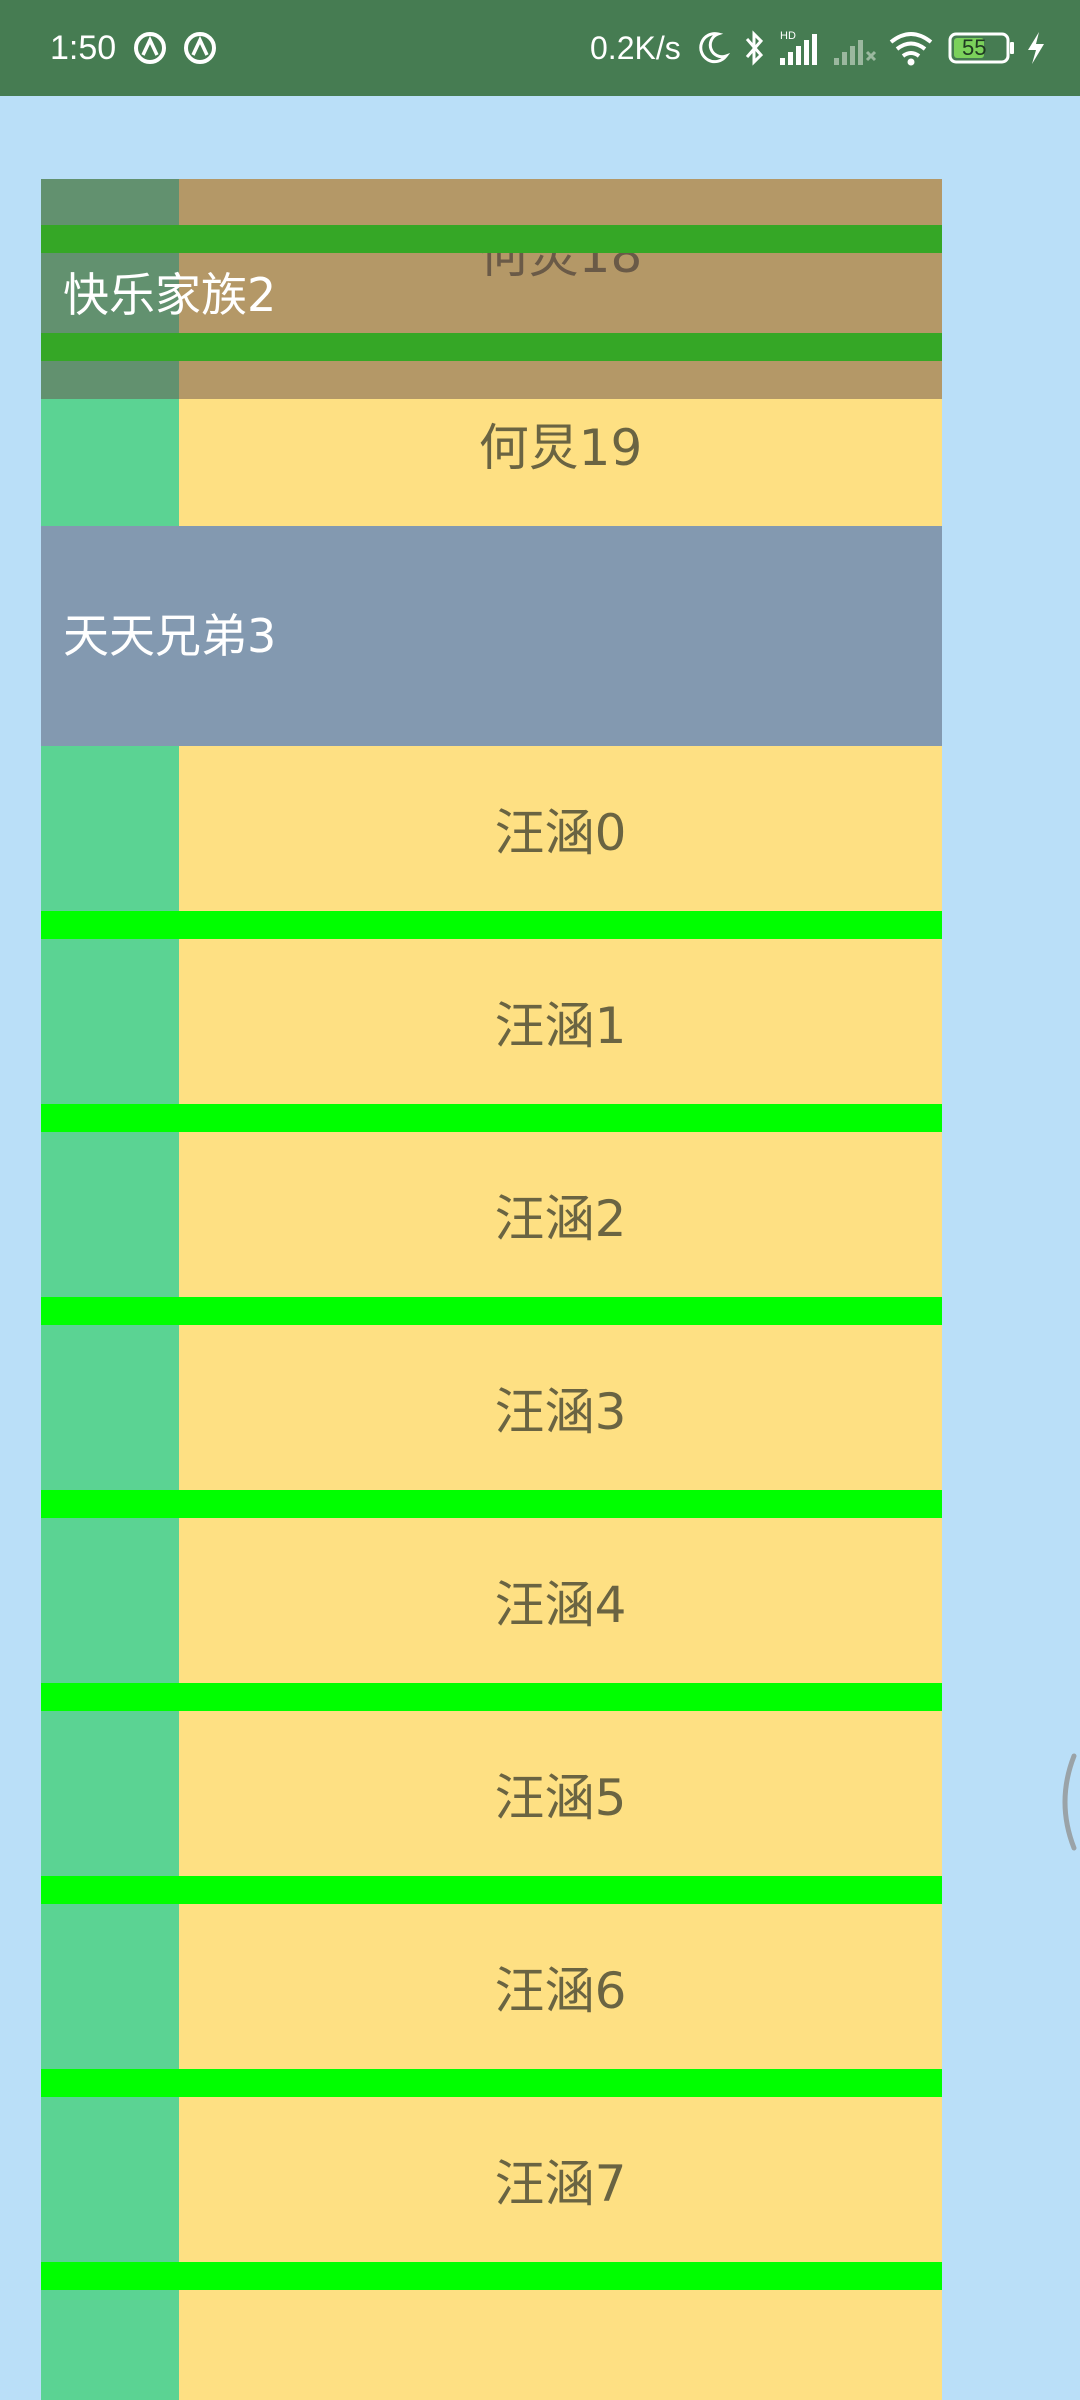  What do you see at coordinates (560, 1986) in the screenshot?
I see `list-item-label: 汪涵6` at bounding box center [560, 1986].